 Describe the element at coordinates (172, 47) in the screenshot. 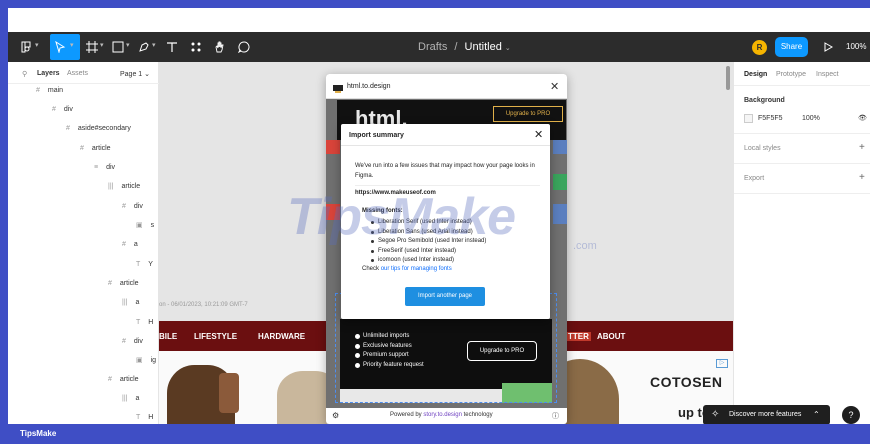

I see `text-tool-icon` at that location.